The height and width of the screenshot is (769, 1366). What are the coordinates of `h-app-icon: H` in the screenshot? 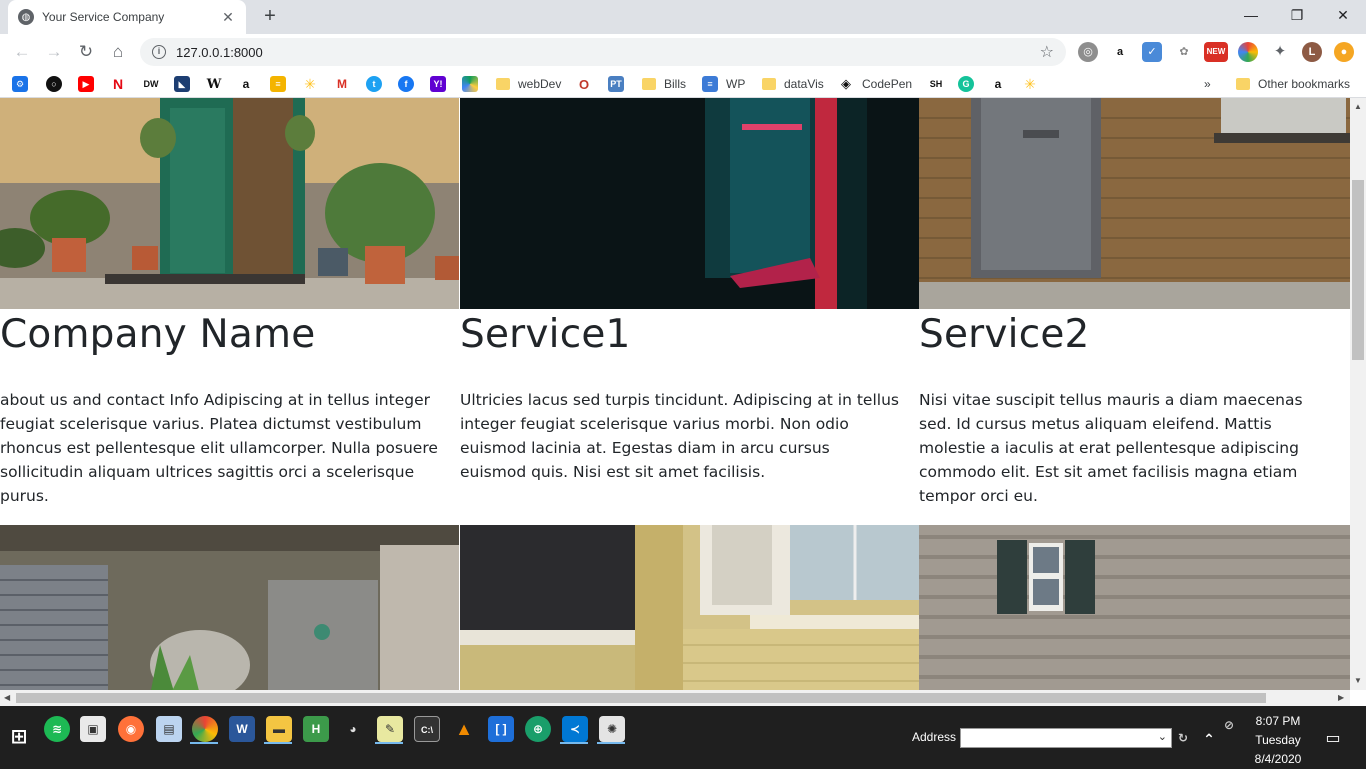 It's located at (316, 729).